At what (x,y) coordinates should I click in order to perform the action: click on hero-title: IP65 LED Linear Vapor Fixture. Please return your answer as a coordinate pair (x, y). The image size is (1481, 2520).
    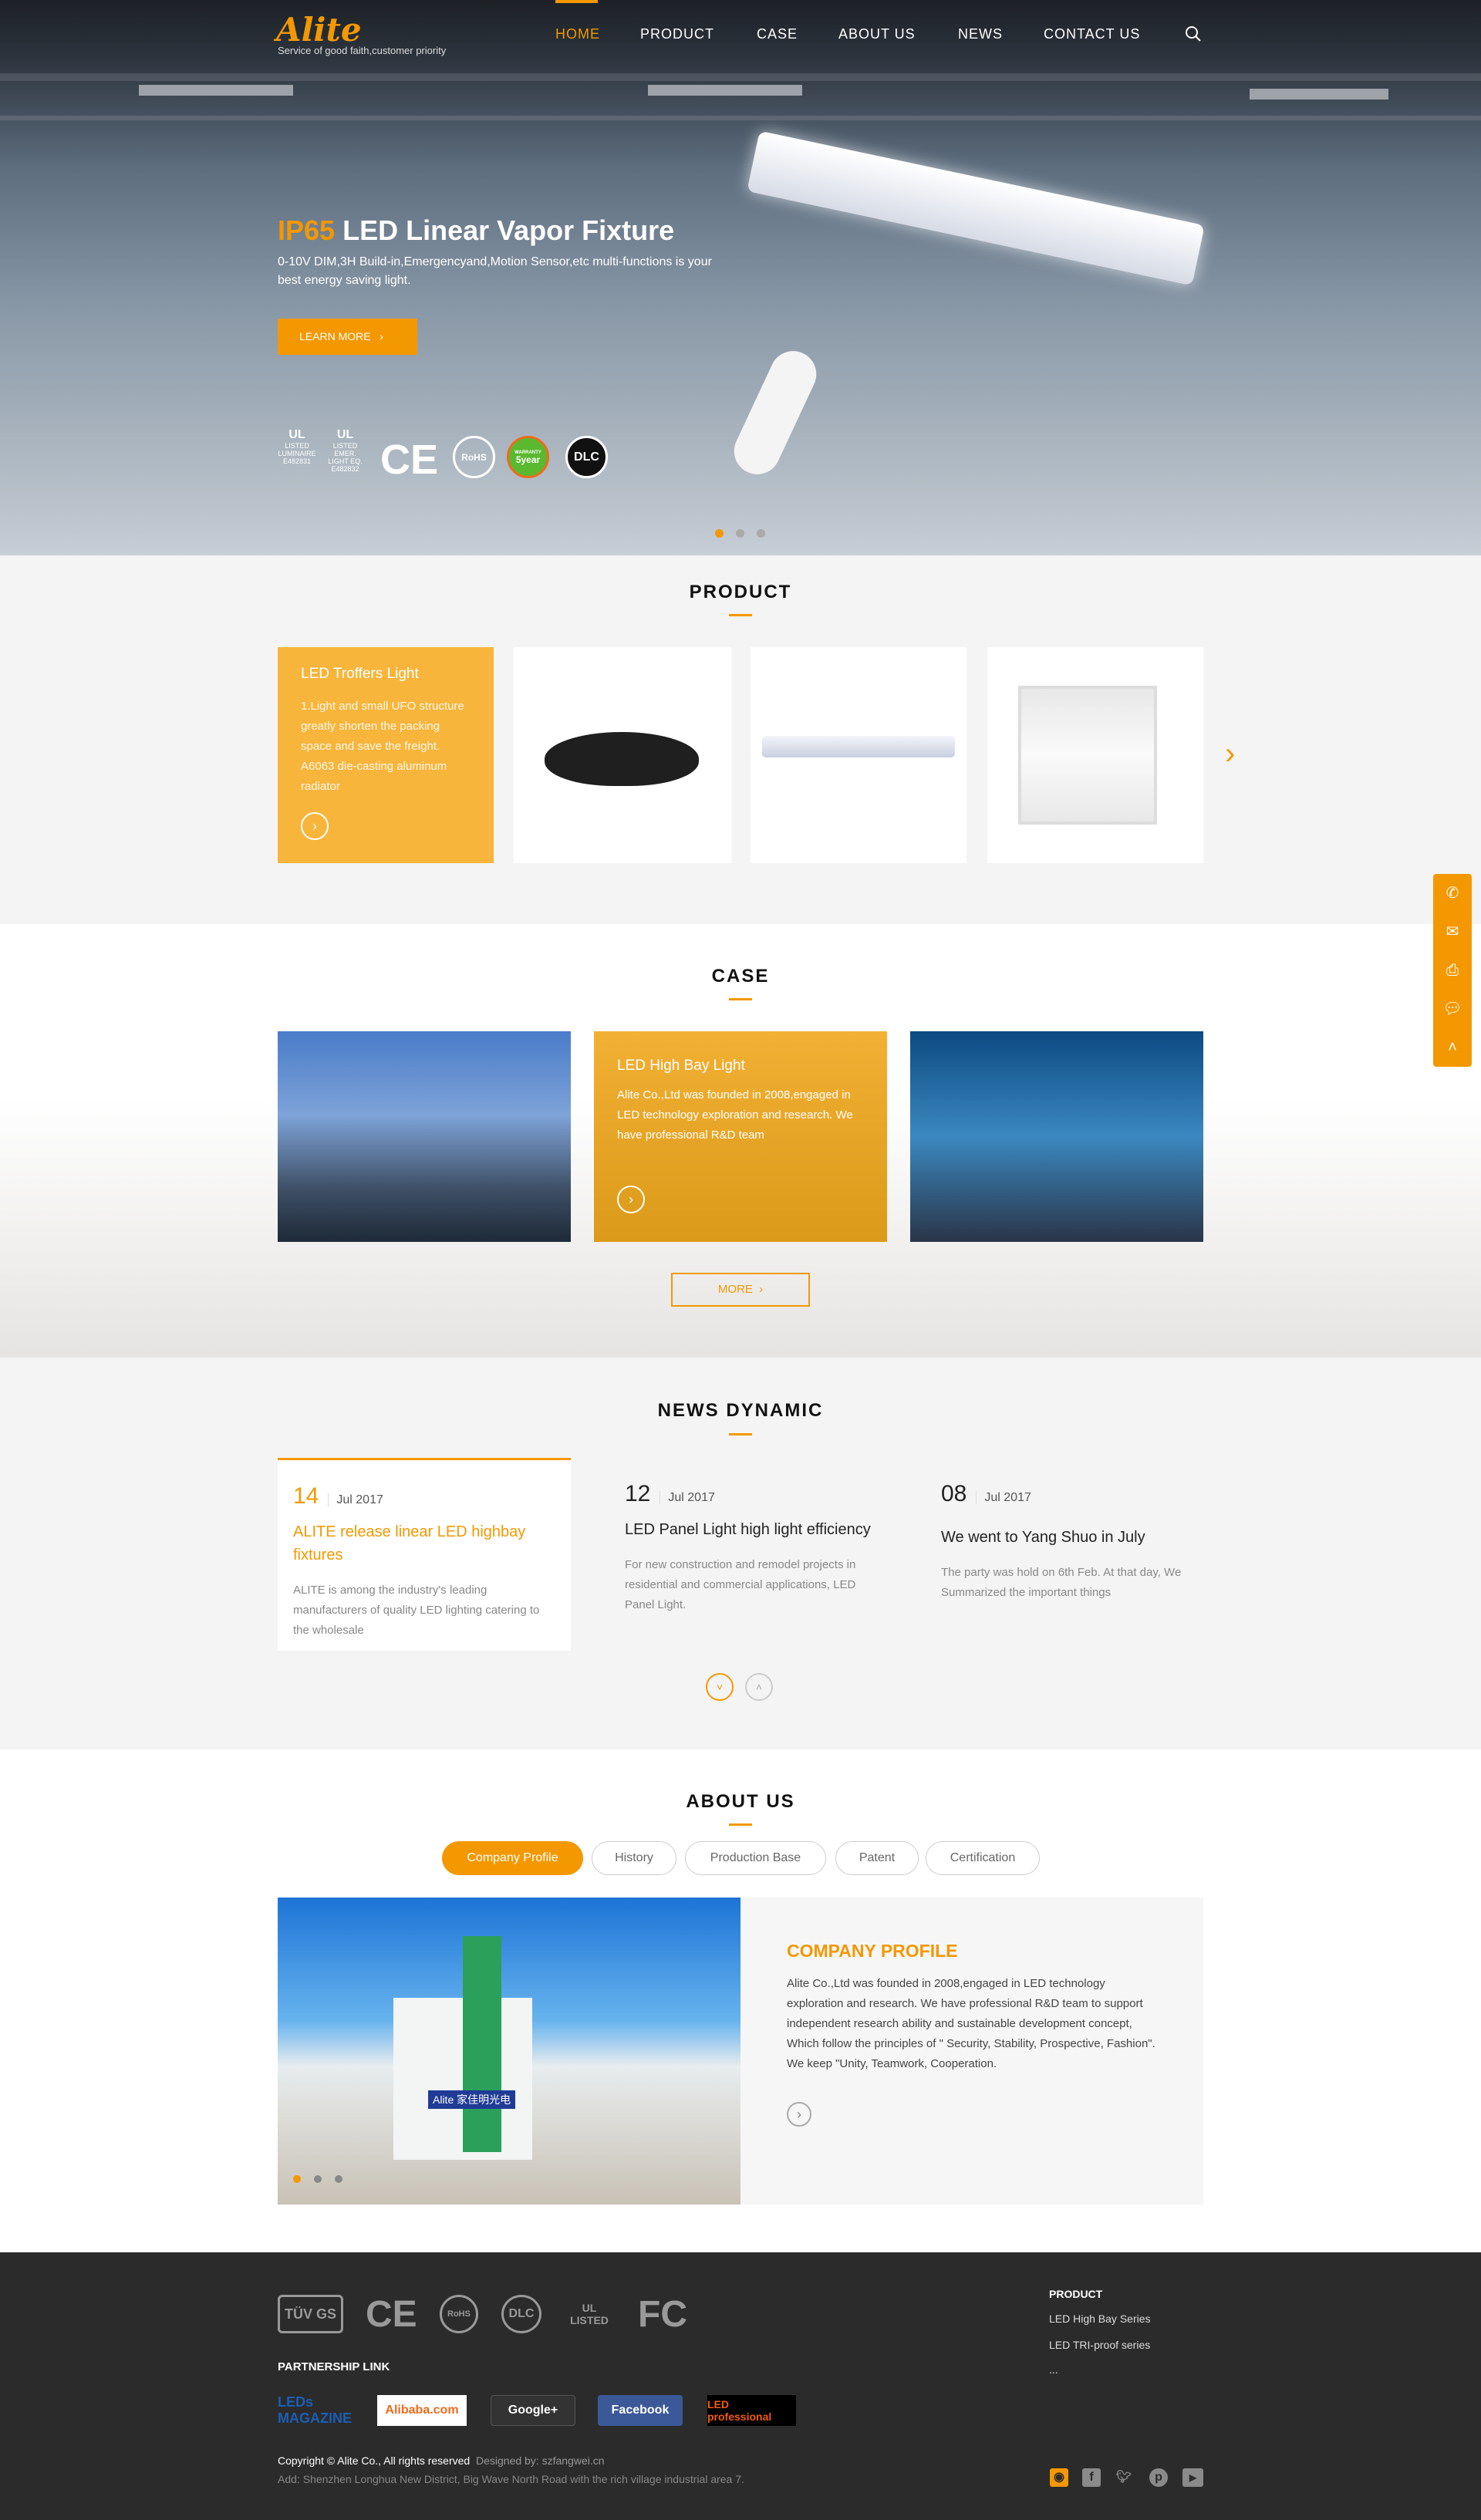
    Looking at the image, I should click on (476, 230).